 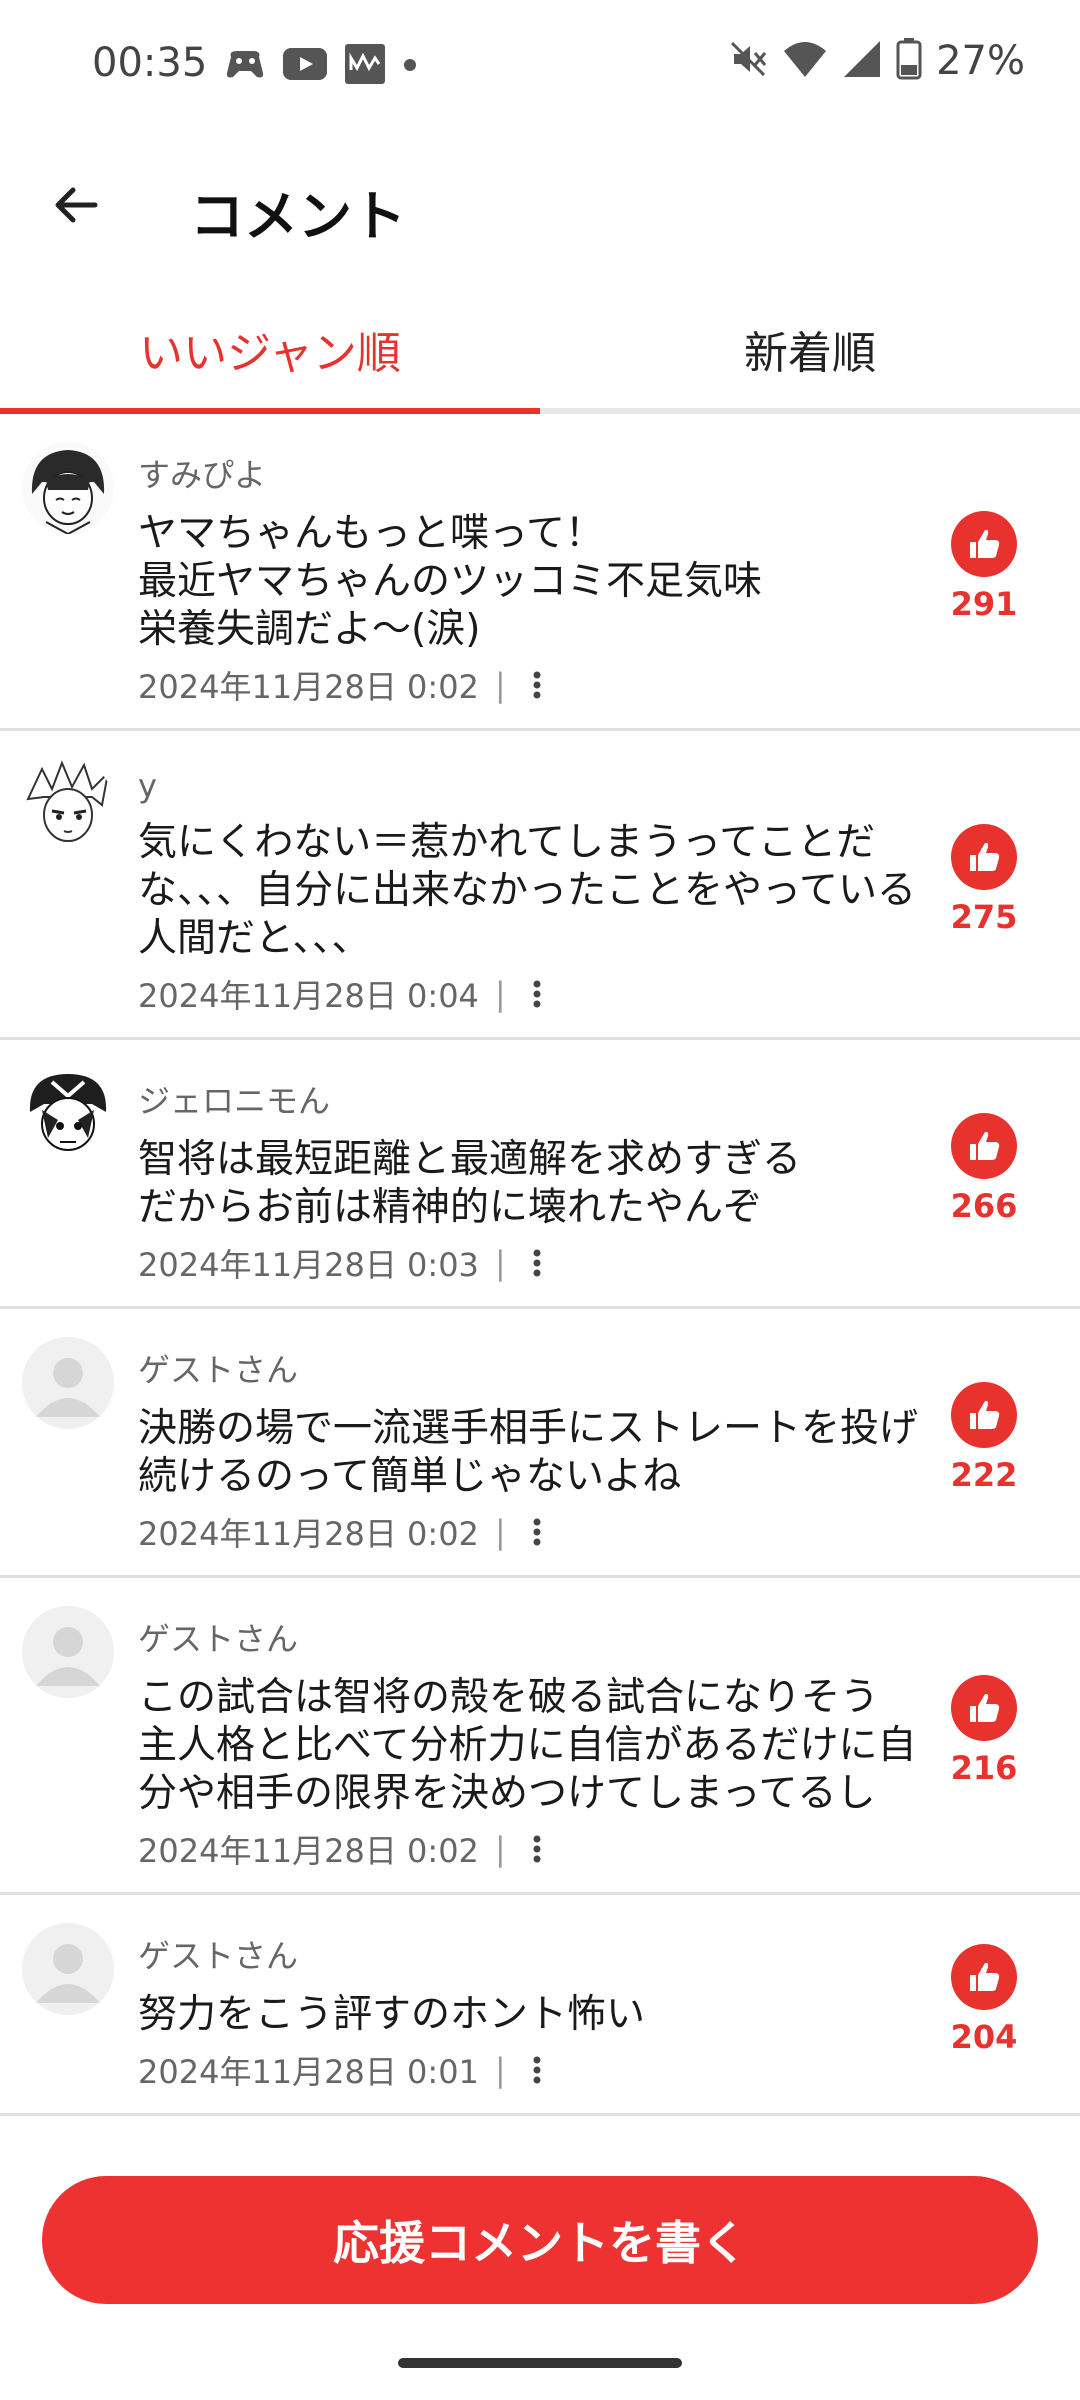 What do you see at coordinates (984, 1767) in the screenshot?
I see `like-count: 216` at bounding box center [984, 1767].